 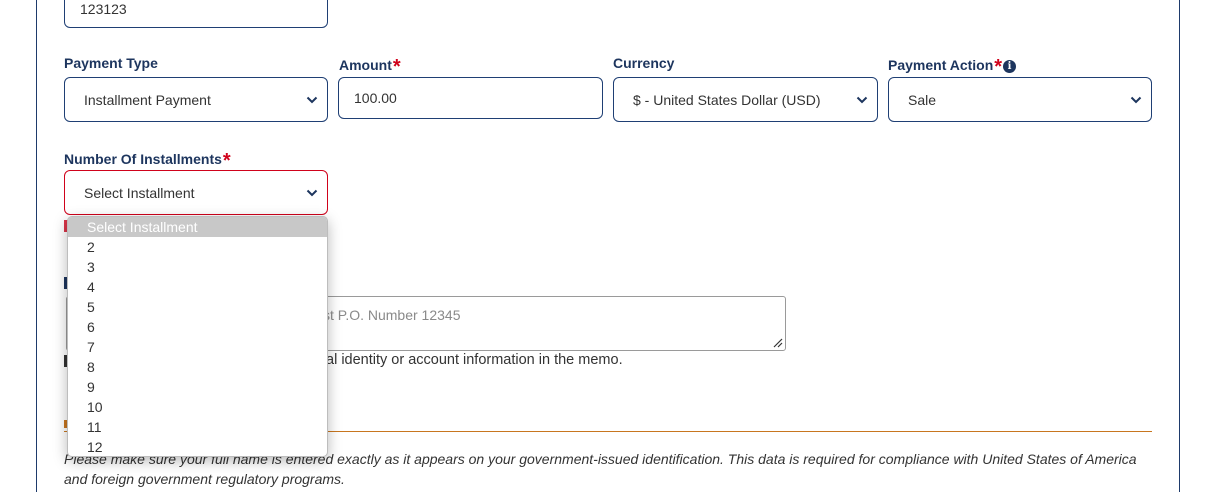 I want to click on payment-type-label: Payment Type, so click(x=111, y=63).